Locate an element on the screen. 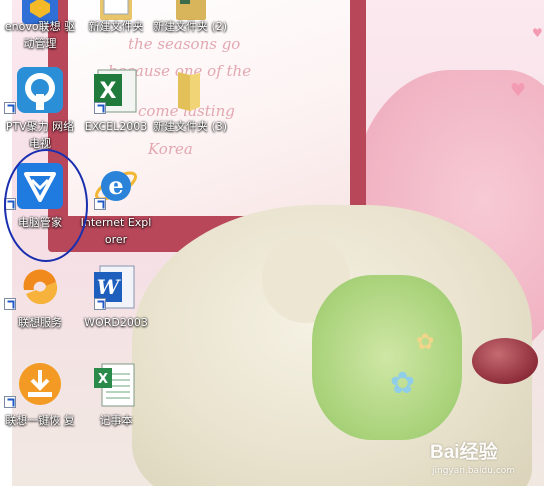  desktop-icon-pptv: PTV聚力 网络电视 is located at coordinates (40, 109).